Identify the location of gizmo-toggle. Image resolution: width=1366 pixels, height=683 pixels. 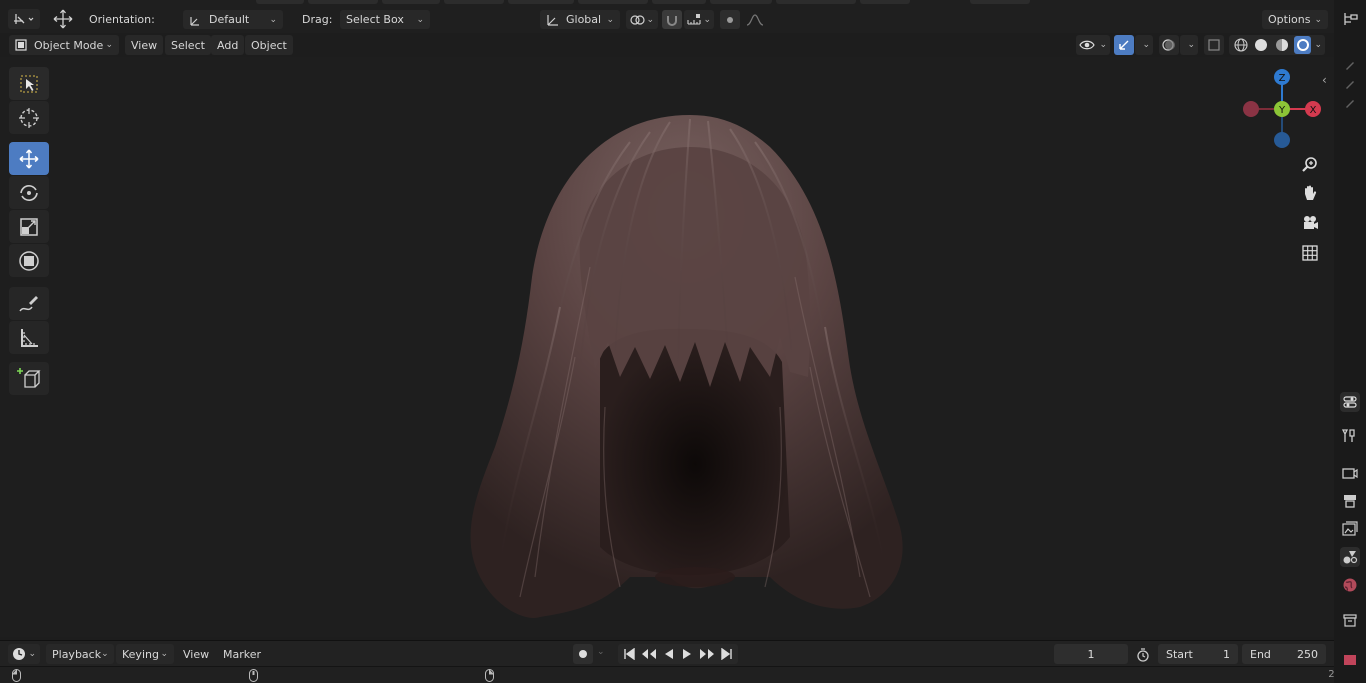
(1124, 45).